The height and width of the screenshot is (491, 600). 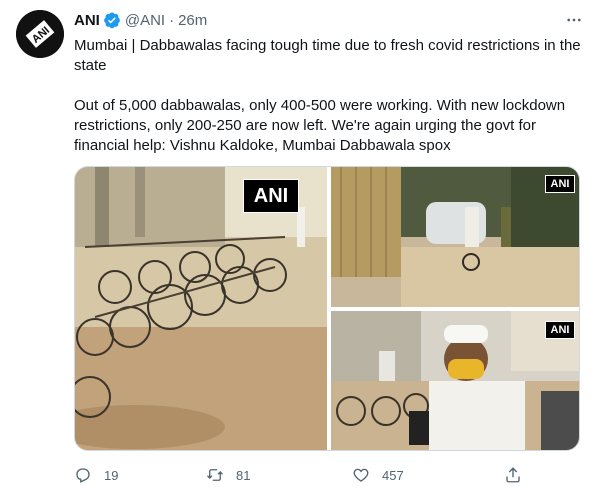 What do you see at coordinates (243, 475) in the screenshot?
I see `retweet-count: 81` at bounding box center [243, 475].